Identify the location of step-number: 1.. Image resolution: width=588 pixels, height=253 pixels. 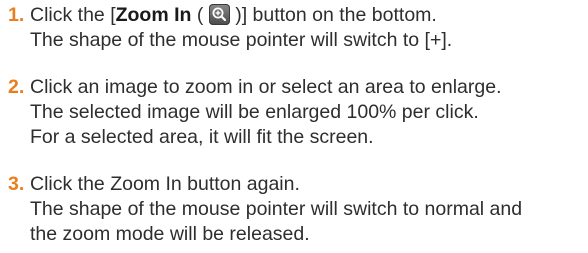
(16, 15).